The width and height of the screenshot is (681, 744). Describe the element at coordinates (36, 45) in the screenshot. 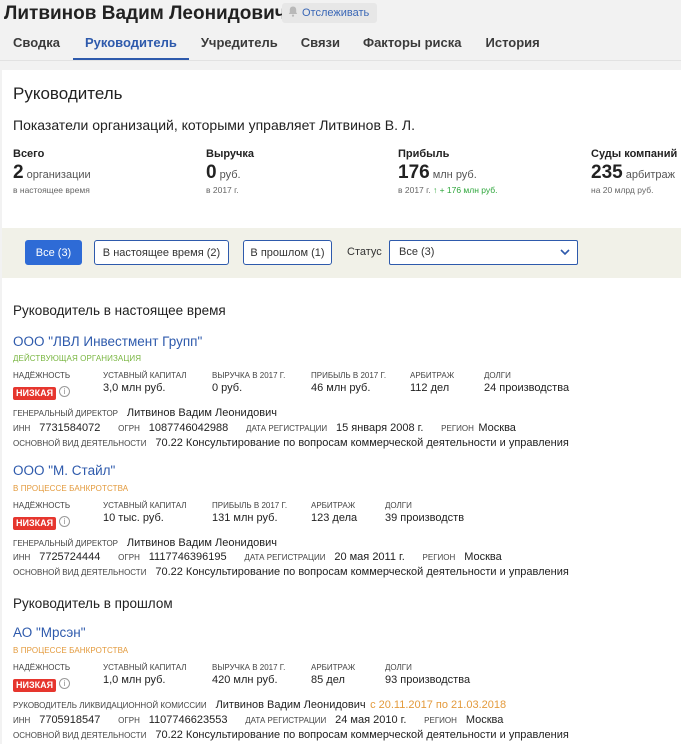

I see `tab-summary: Сводка` at that location.